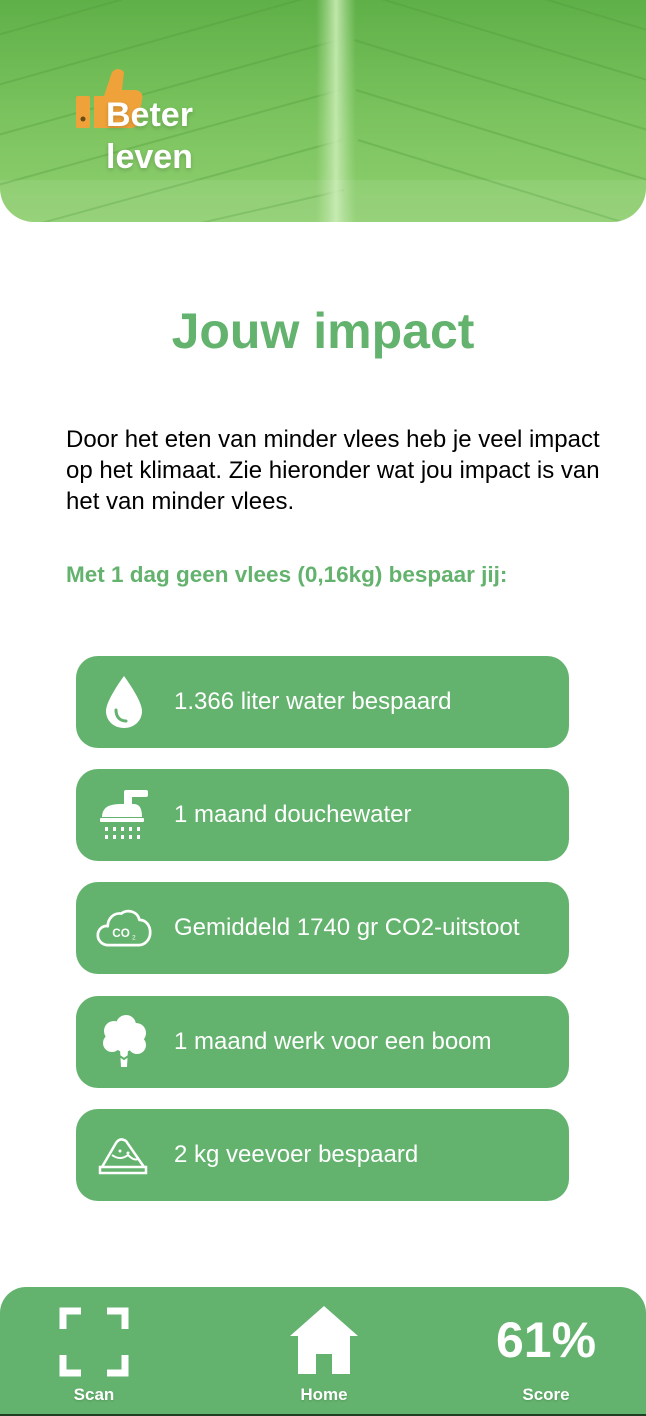 The image size is (646, 1416). I want to click on impact-label-water: 1.366 liter water bespaard, so click(313, 701).